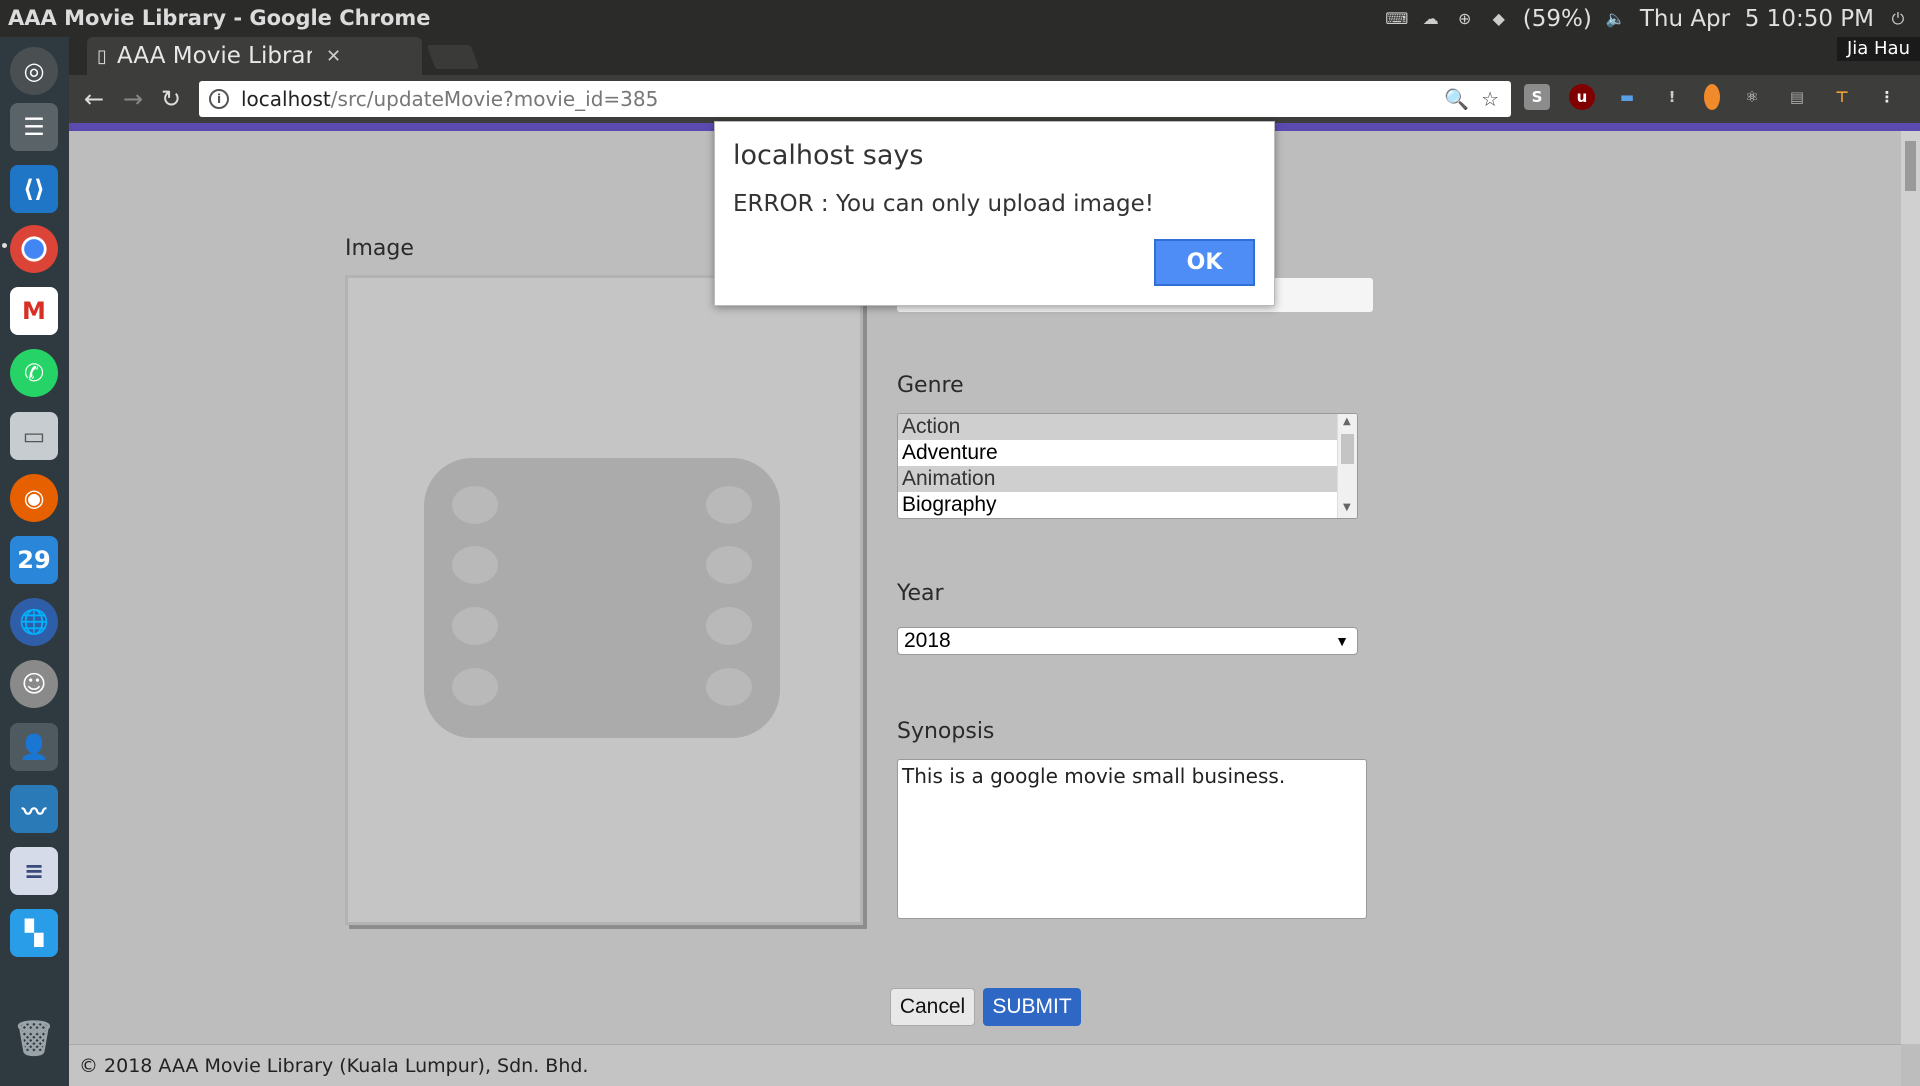 The width and height of the screenshot is (1920, 1086). What do you see at coordinates (1342, 641) in the screenshot?
I see `dropdown-arrow-icon: ▼` at bounding box center [1342, 641].